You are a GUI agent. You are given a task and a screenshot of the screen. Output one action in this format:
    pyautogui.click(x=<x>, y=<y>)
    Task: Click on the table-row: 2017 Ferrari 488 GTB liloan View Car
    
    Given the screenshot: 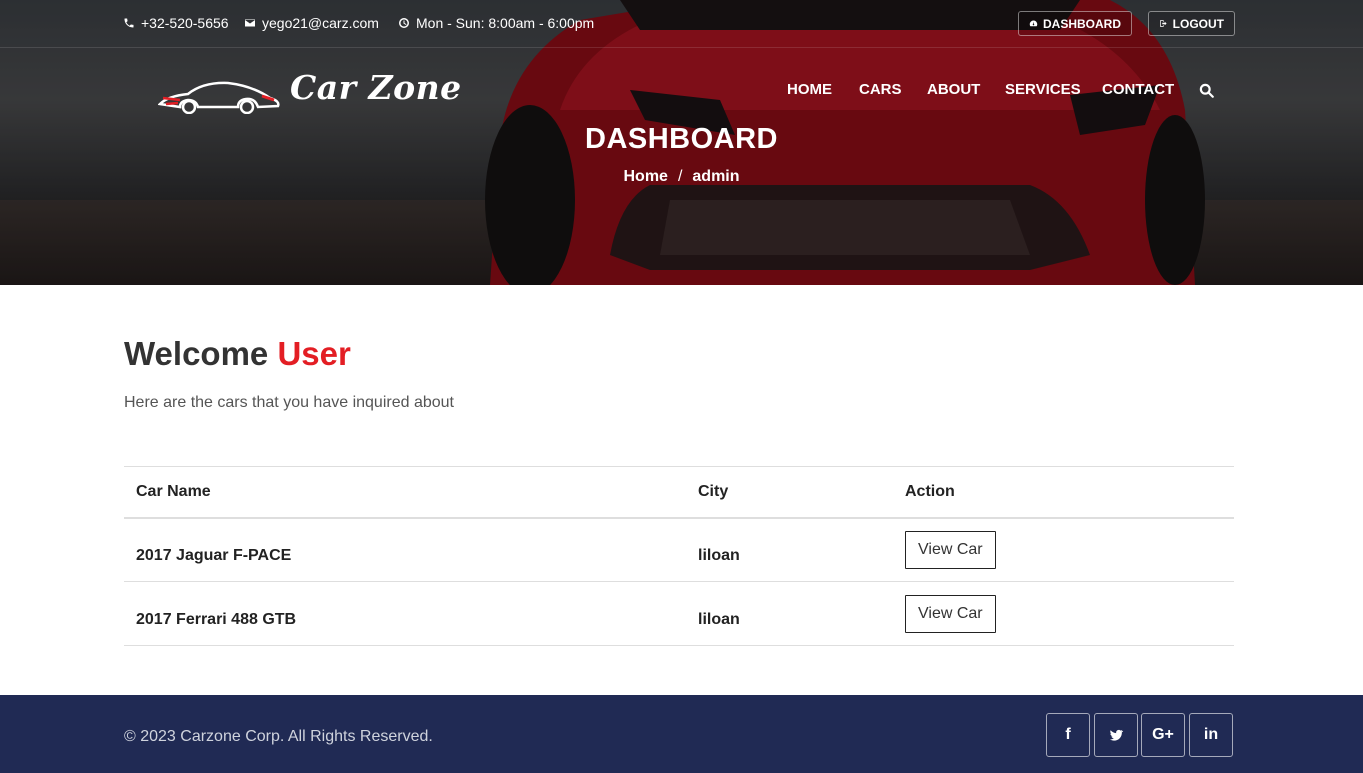 What is the action you would take?
    pyautogui.click(x=679, y=614)
    